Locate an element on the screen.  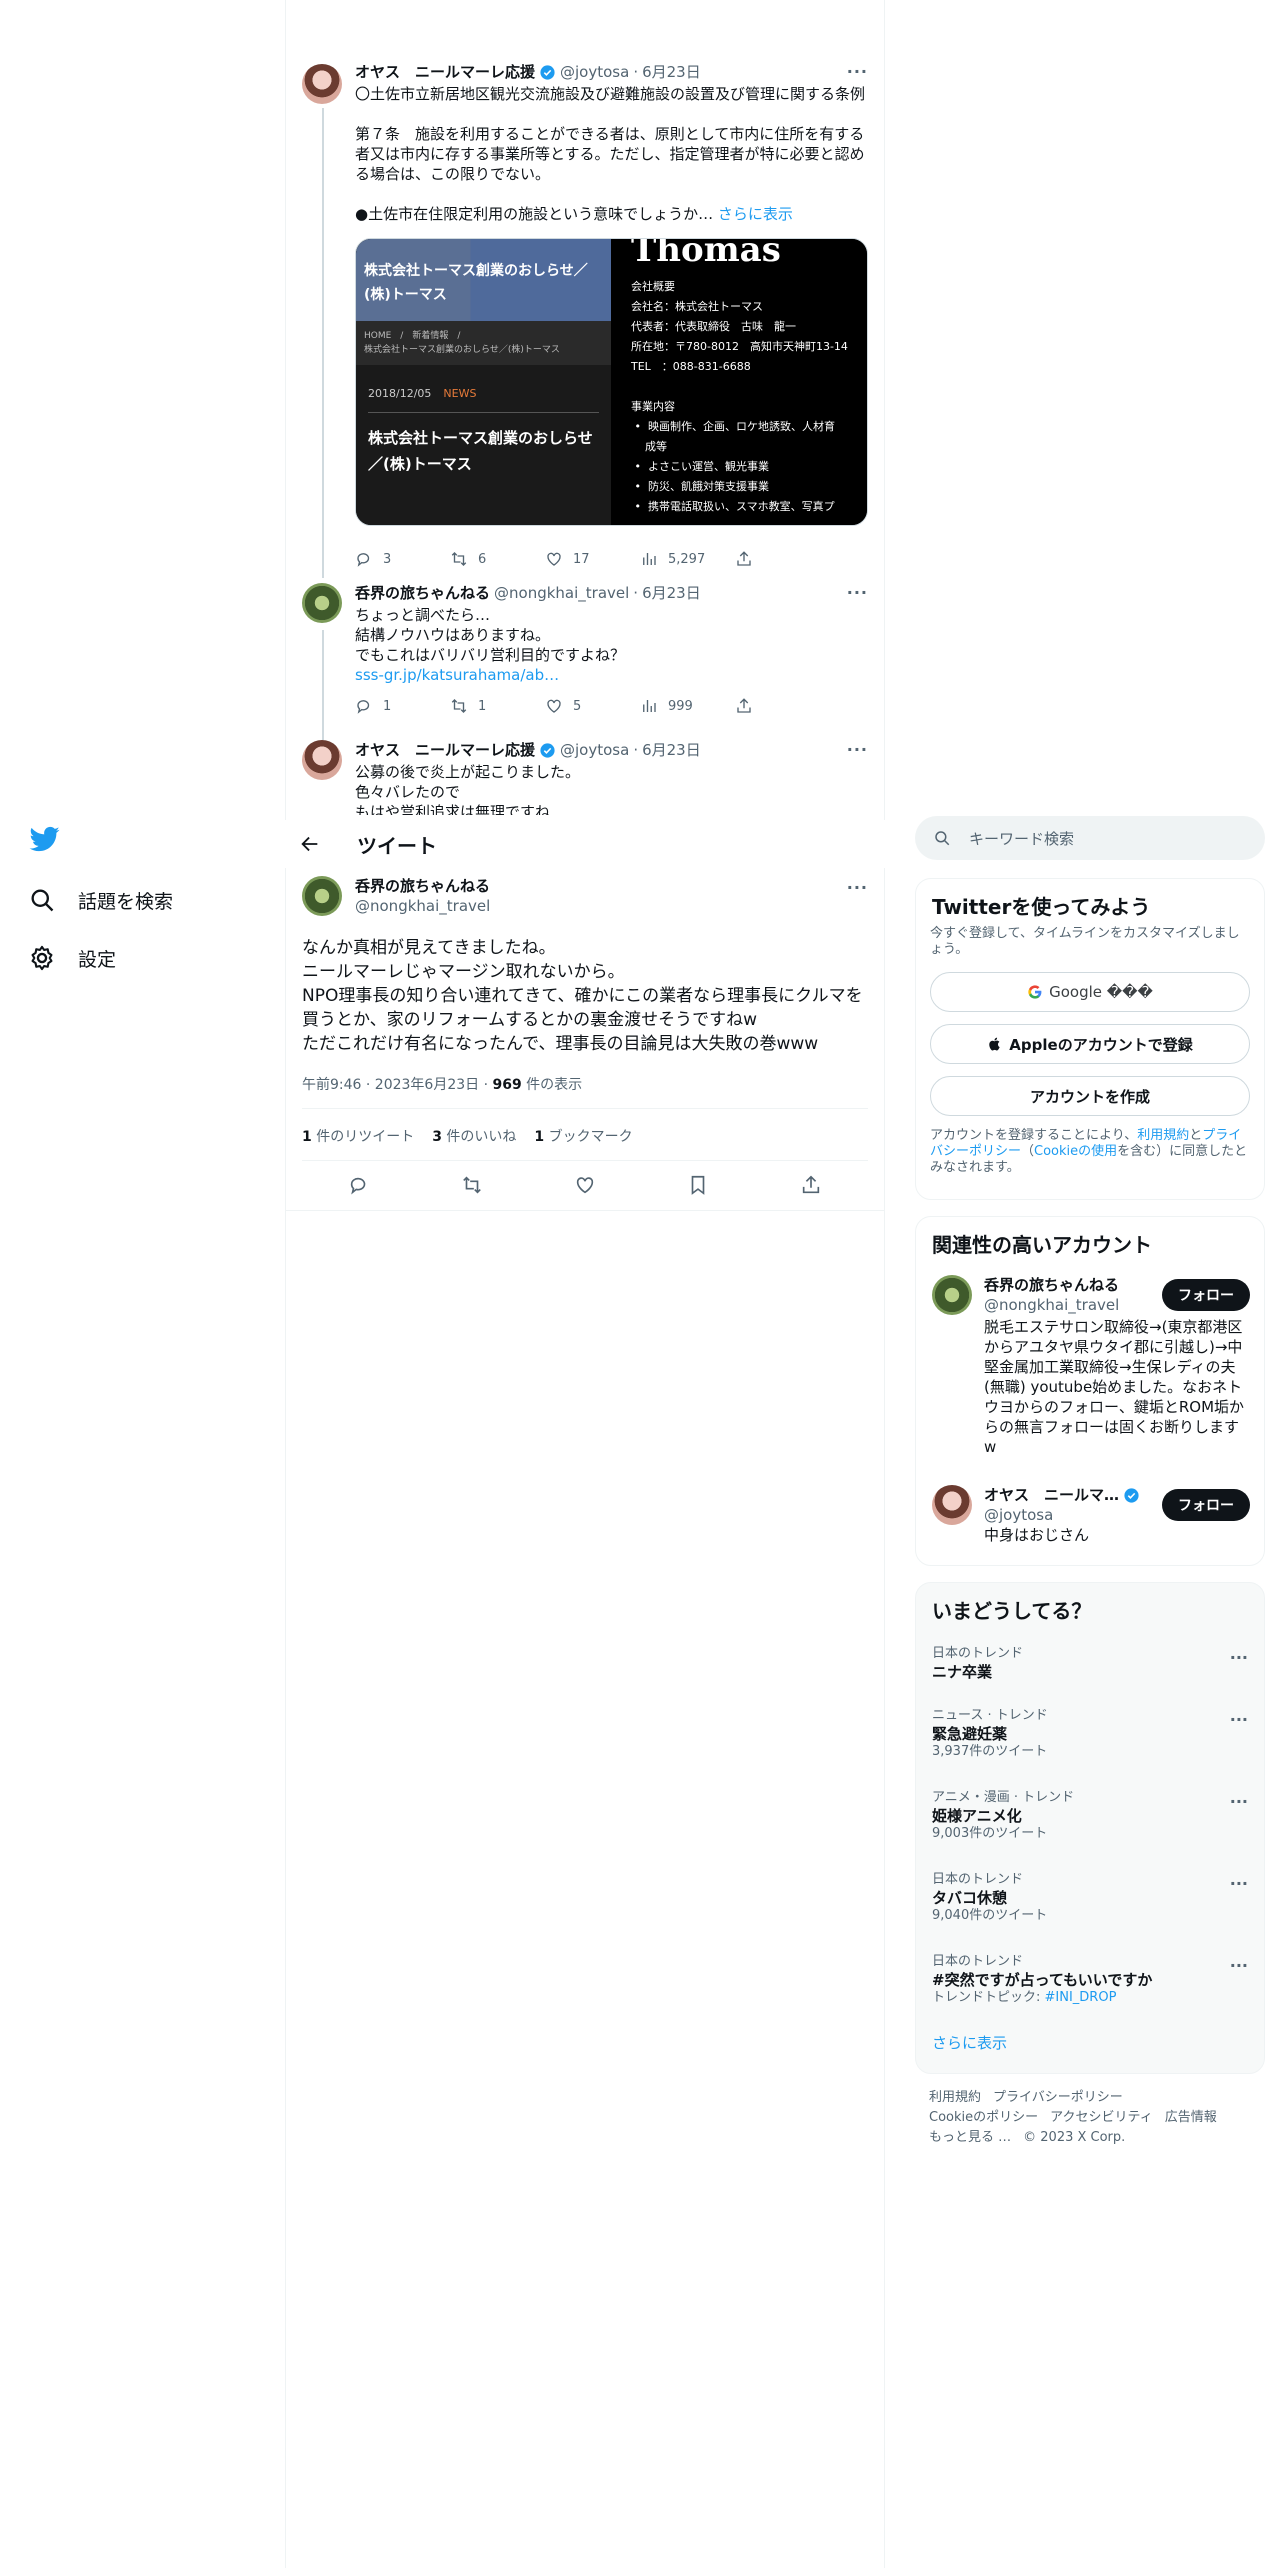
like-count: 5 is located at coordinates (577, 706).